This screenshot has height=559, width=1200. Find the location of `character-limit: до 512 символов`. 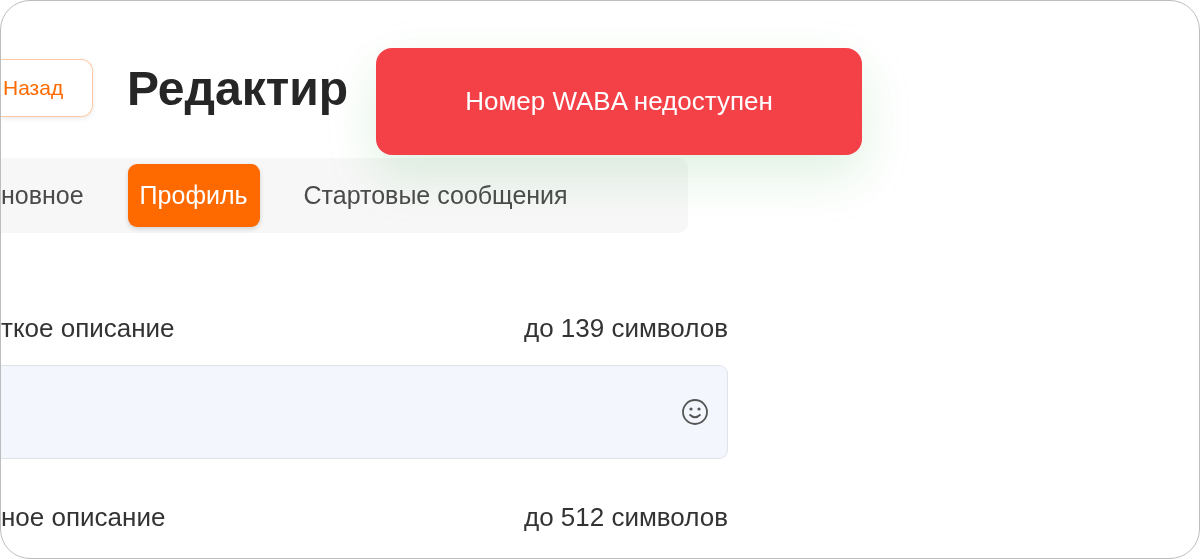

character-limit: до 512 символов is located at coordinates (626, 517).